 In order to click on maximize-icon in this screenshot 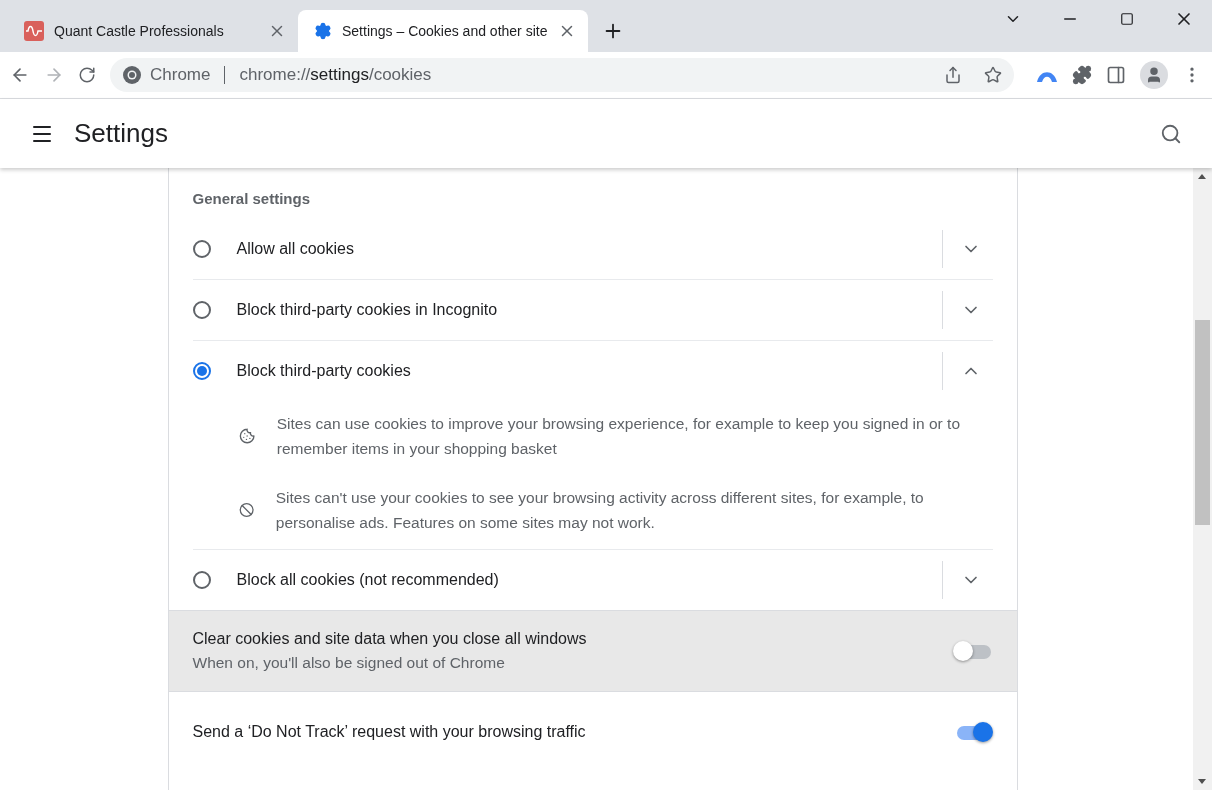, I will do `click(1126, 19)`.